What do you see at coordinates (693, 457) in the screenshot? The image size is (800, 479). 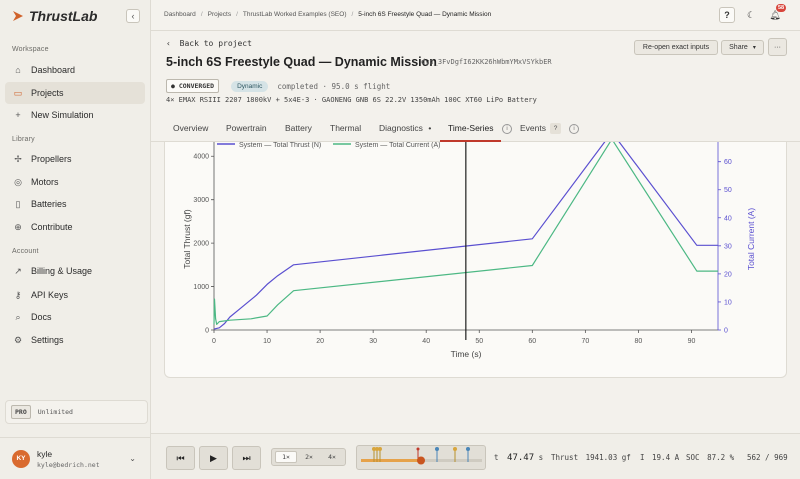 I see `soc-label: SOC` at bounding box center [693, 457].